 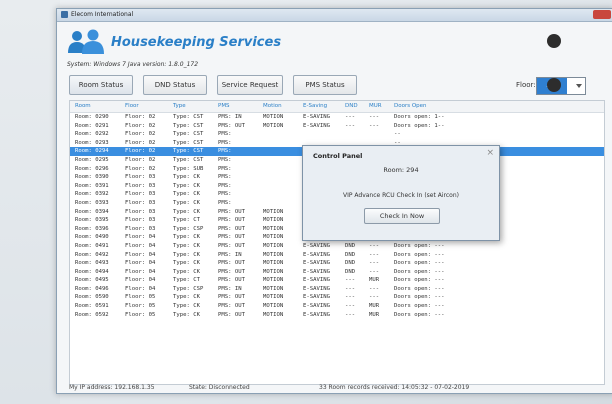 What do you see at coordinates (92, 280) in the screenshot?
I see `table-cell: Room: 0495` at bounding box center [92, 280].